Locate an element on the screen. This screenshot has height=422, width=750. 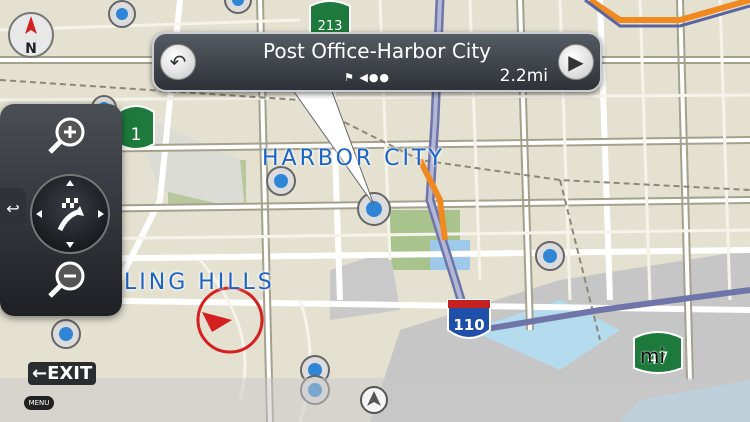
recenter-icon is located at coordinates (374, 400).